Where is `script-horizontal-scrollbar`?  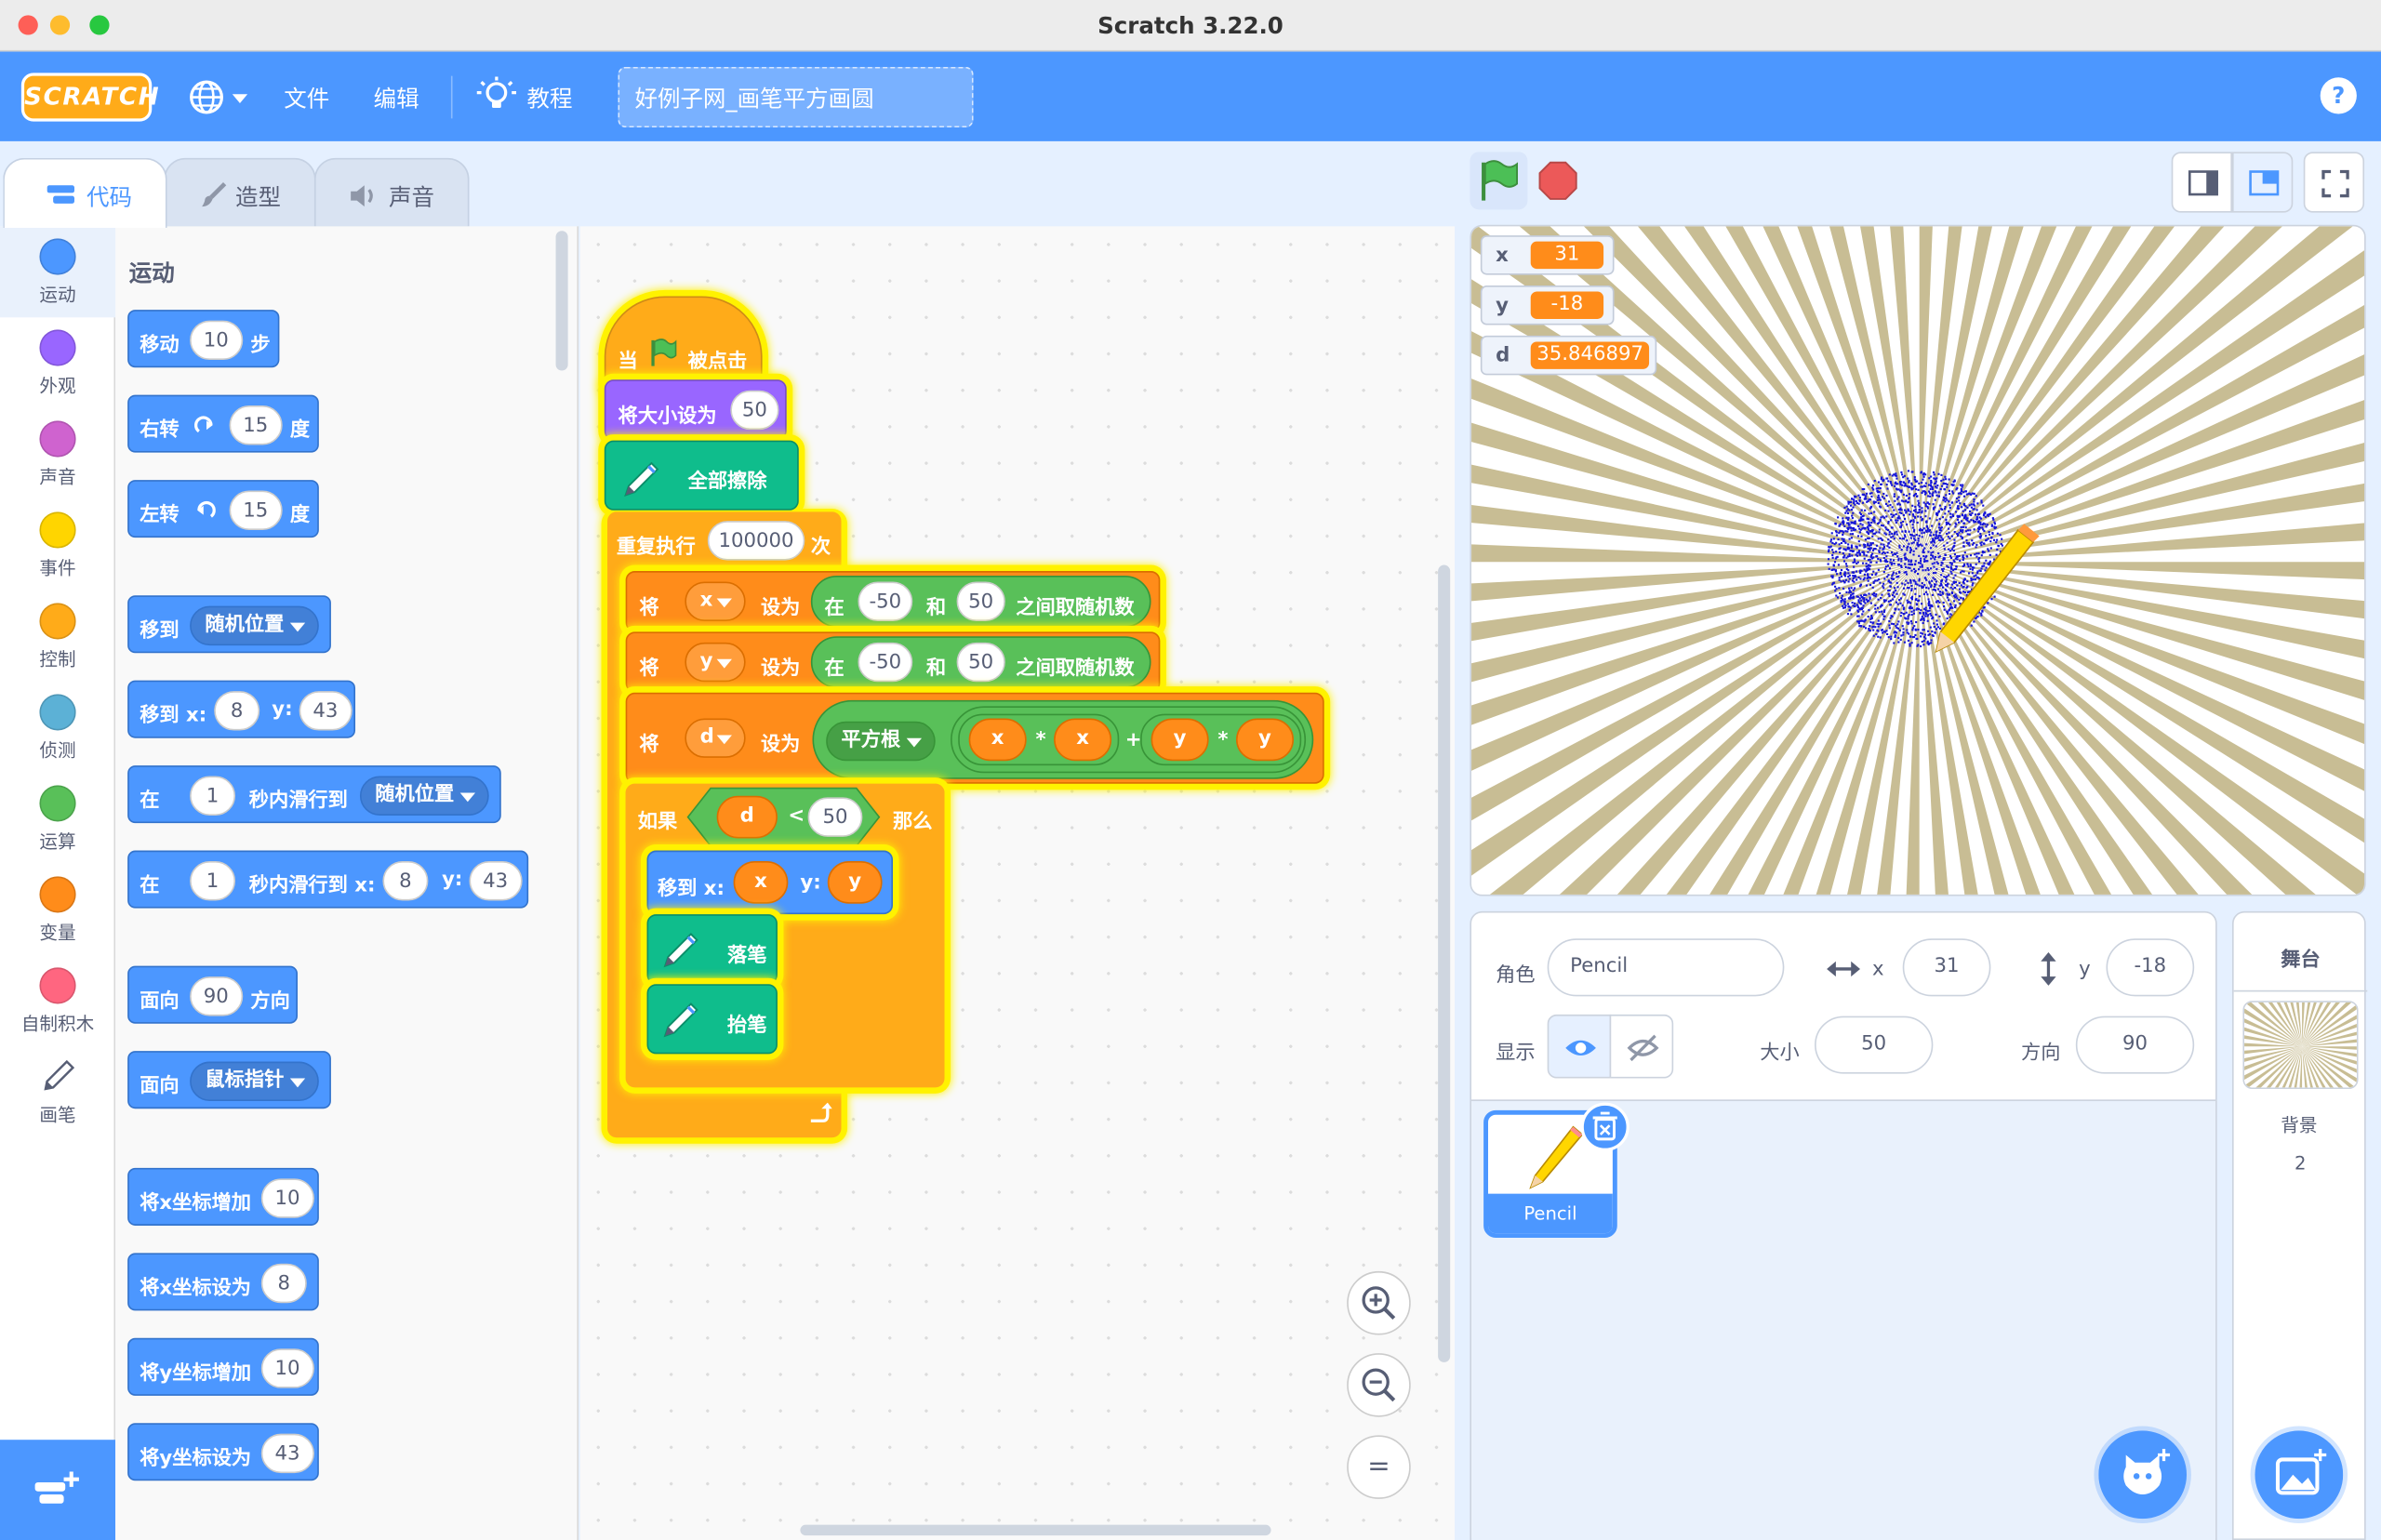 script-horizontal-scrollbar is located at coordinates (1035, 1530).